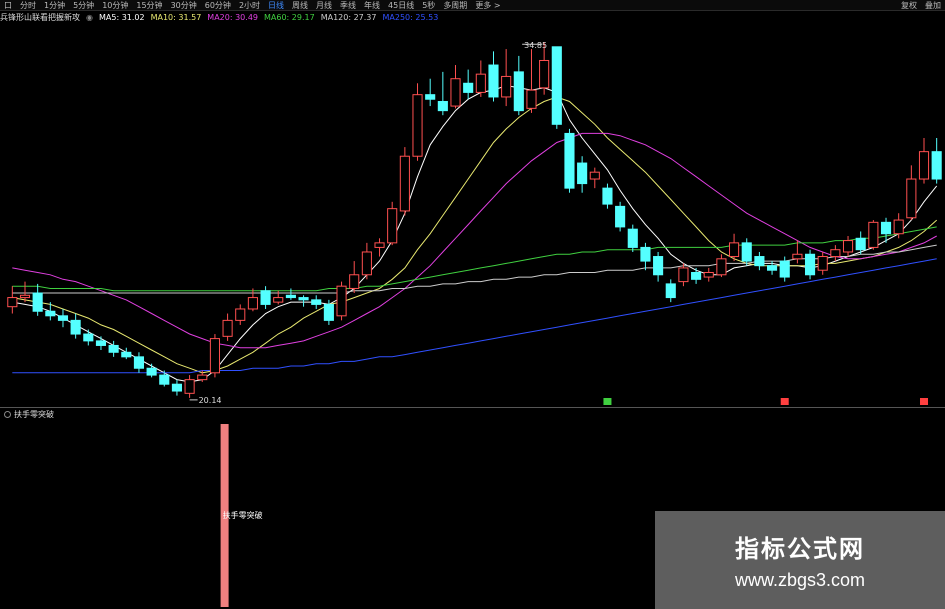  I want to click on period-tab: 2小时, so click(249, 5).